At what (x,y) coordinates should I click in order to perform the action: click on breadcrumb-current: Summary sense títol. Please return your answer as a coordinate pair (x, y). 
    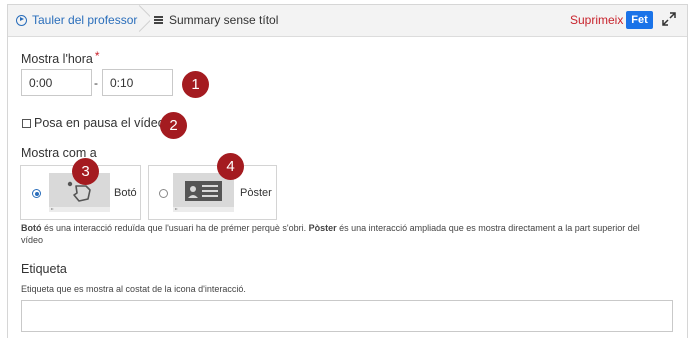
    Looking at the image, I should click on (216, 20).